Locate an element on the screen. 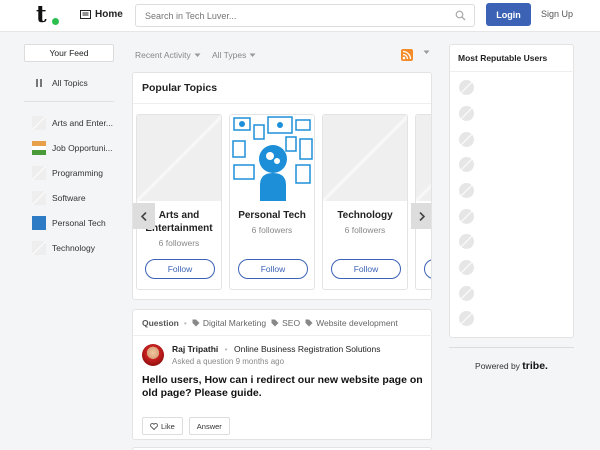  sidebar-item-technology: Technology is located at coordinates (69, 247).